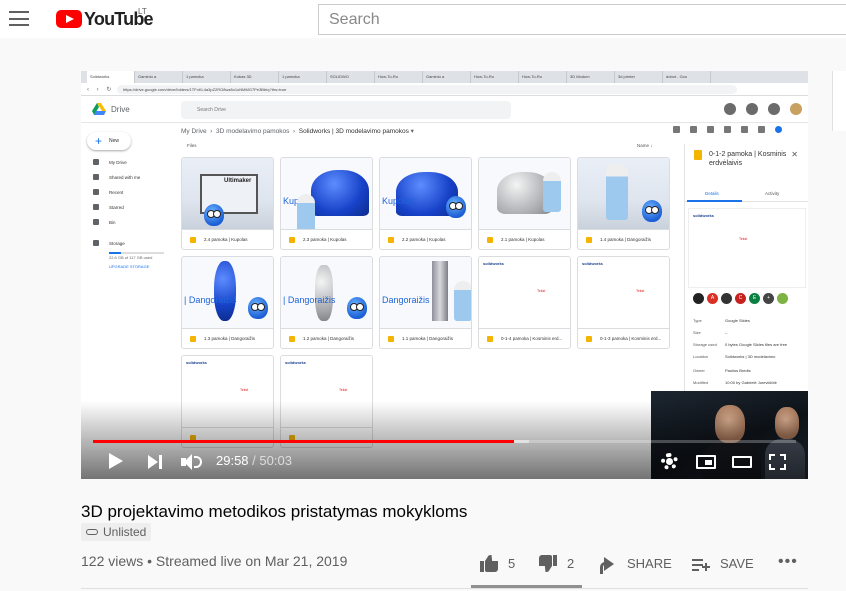 The height and width of the screenshot is (591, 846). What do you see at coordinates (110, 162) in the screenshot?
I see `sidebar-item-my-drive: My Drive` at bounding box center [110, 162].